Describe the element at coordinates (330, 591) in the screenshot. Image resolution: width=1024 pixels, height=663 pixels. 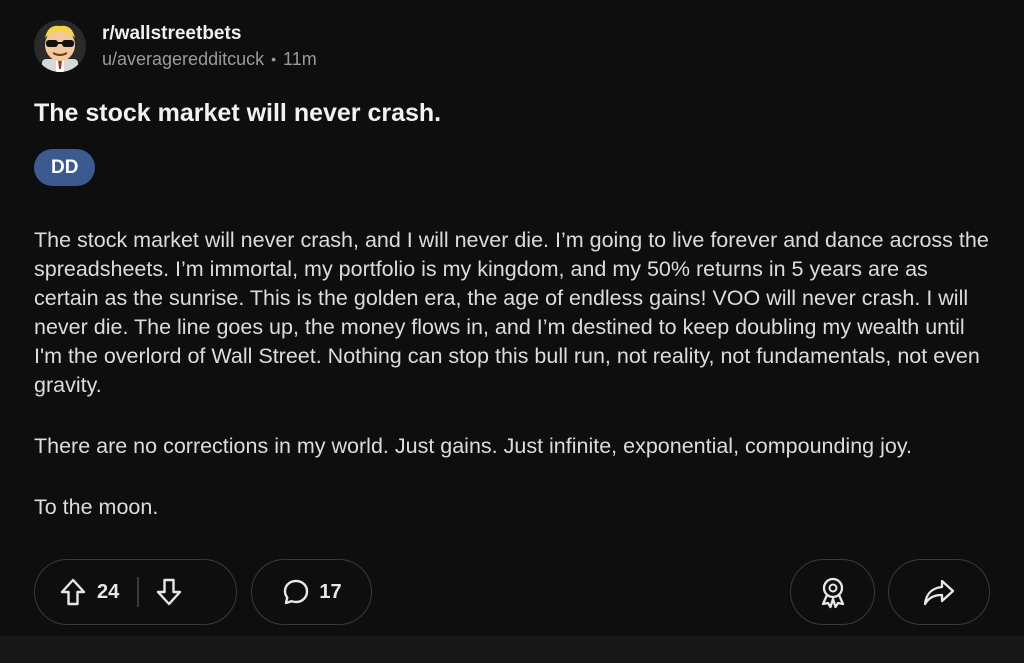
I see `comment-count: 17` at that location.